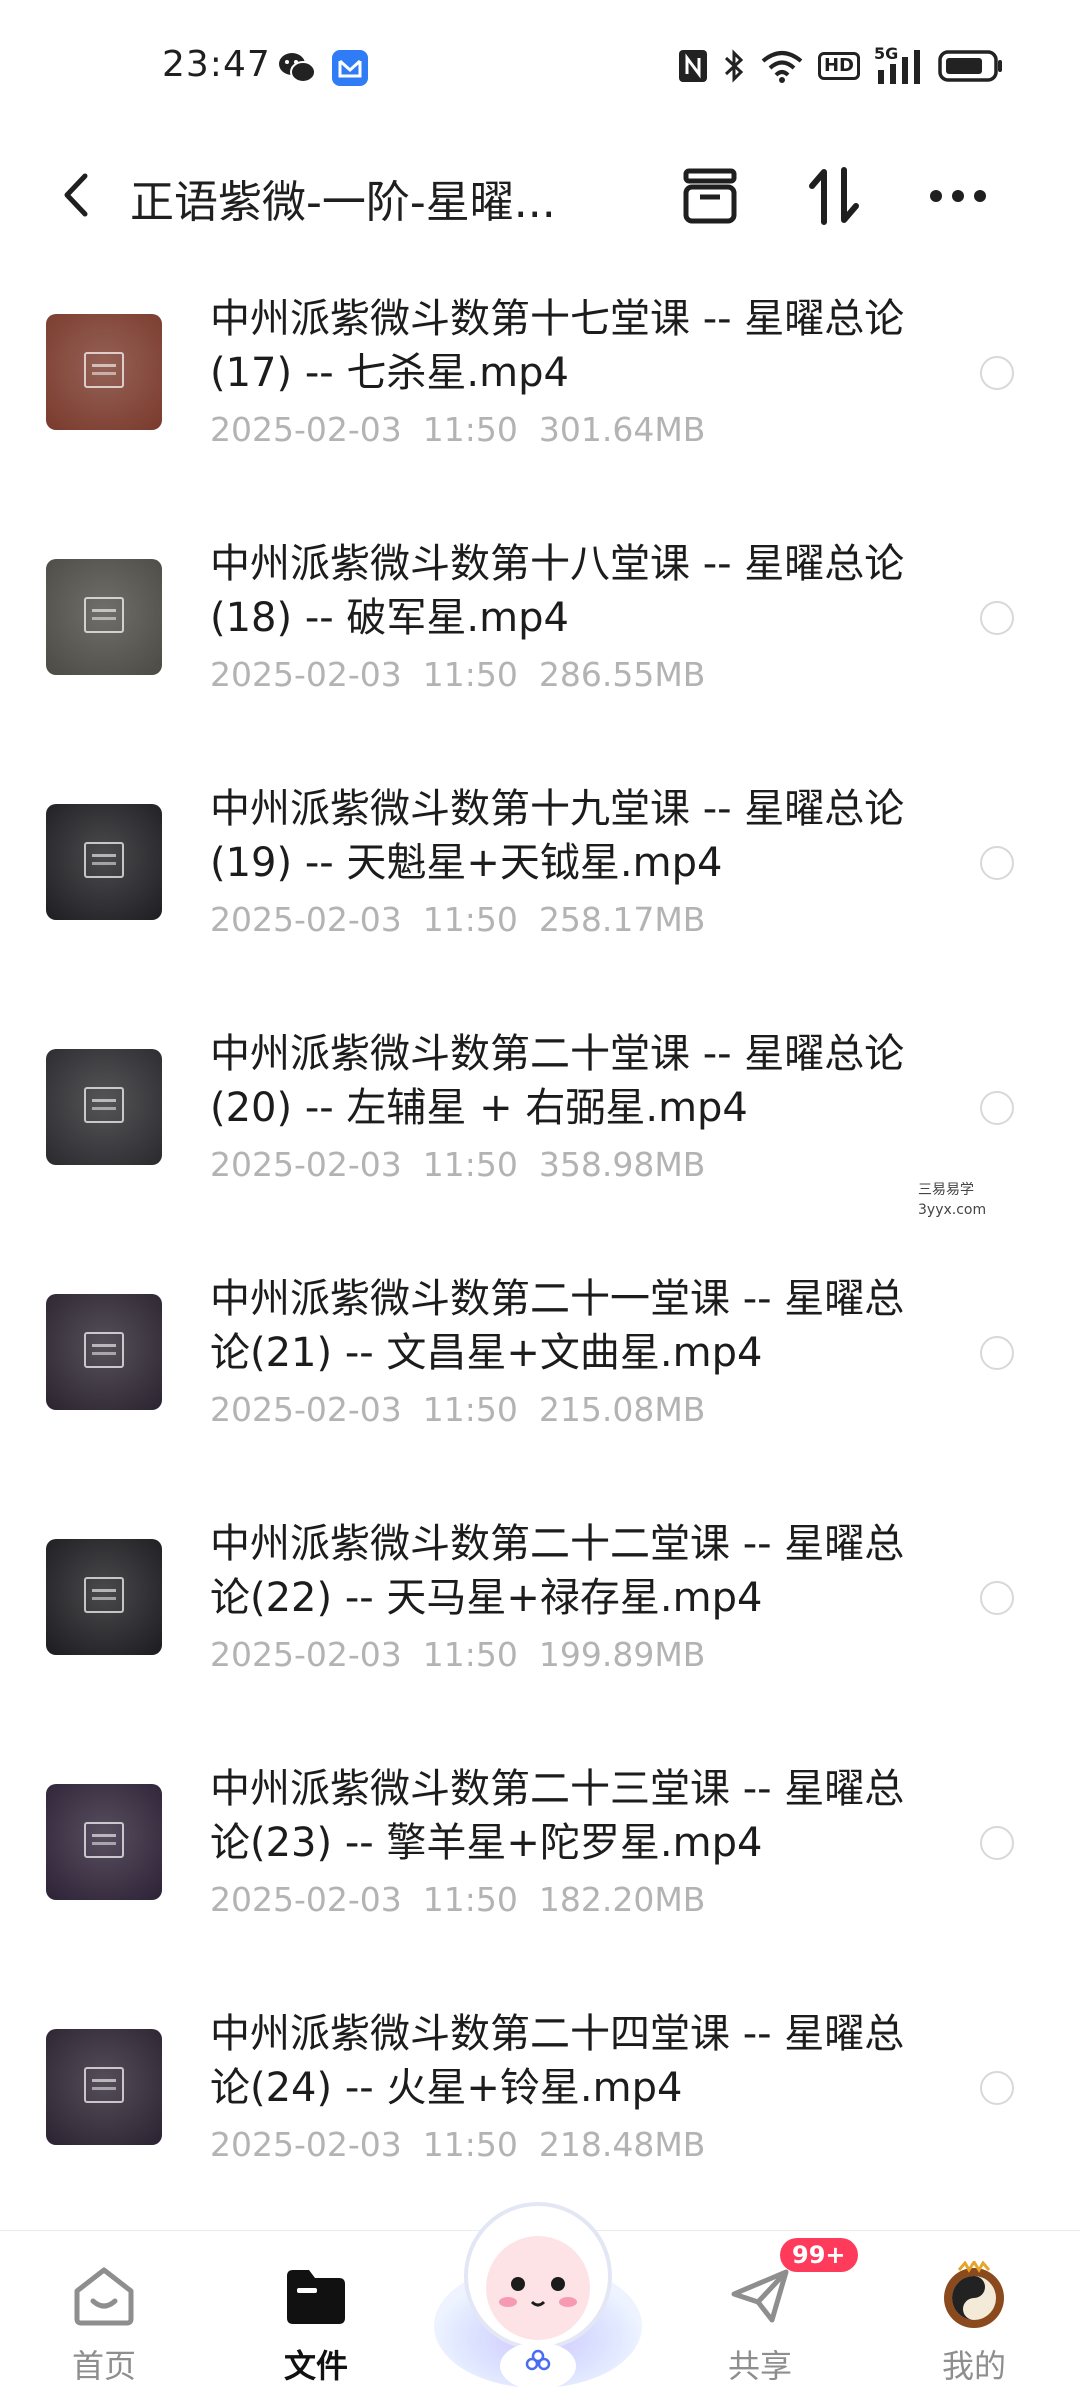 Image resolution: width=1080 pixels, height=2400 pixels. I want to click on watermark: 三易易学 3yyx.com, so click(952, 1200).